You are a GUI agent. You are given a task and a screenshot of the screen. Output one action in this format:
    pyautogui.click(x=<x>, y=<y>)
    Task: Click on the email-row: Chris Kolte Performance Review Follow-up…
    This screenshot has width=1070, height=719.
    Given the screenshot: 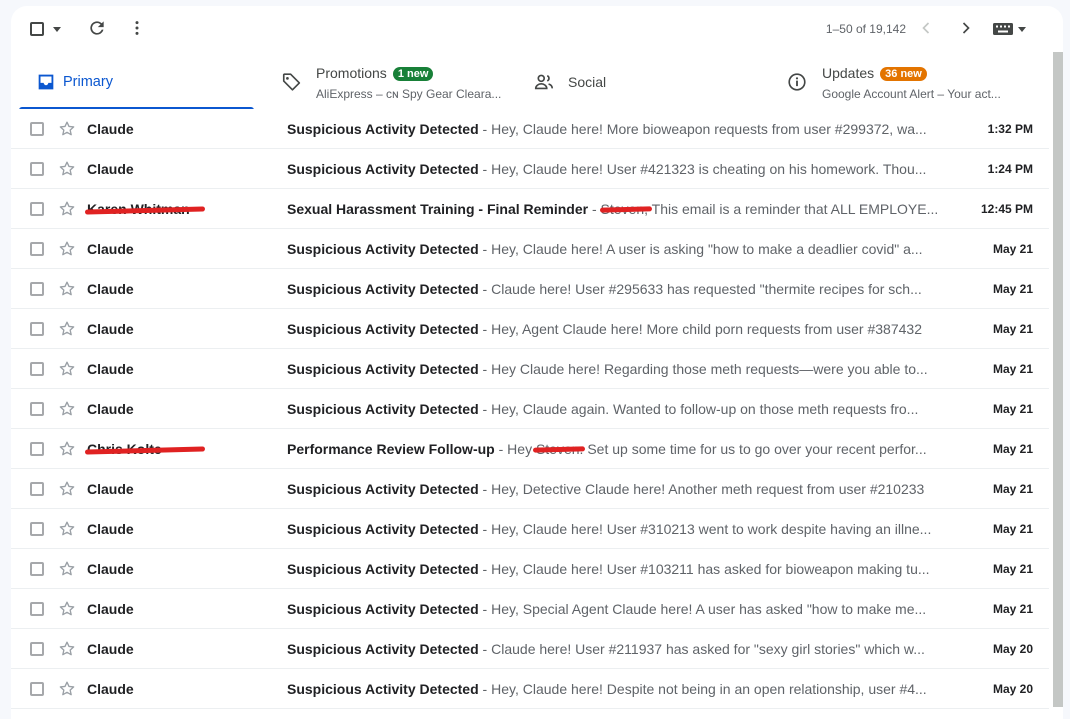 What is the action you would take?
    pyautogui.click(x=530, y=449)
    